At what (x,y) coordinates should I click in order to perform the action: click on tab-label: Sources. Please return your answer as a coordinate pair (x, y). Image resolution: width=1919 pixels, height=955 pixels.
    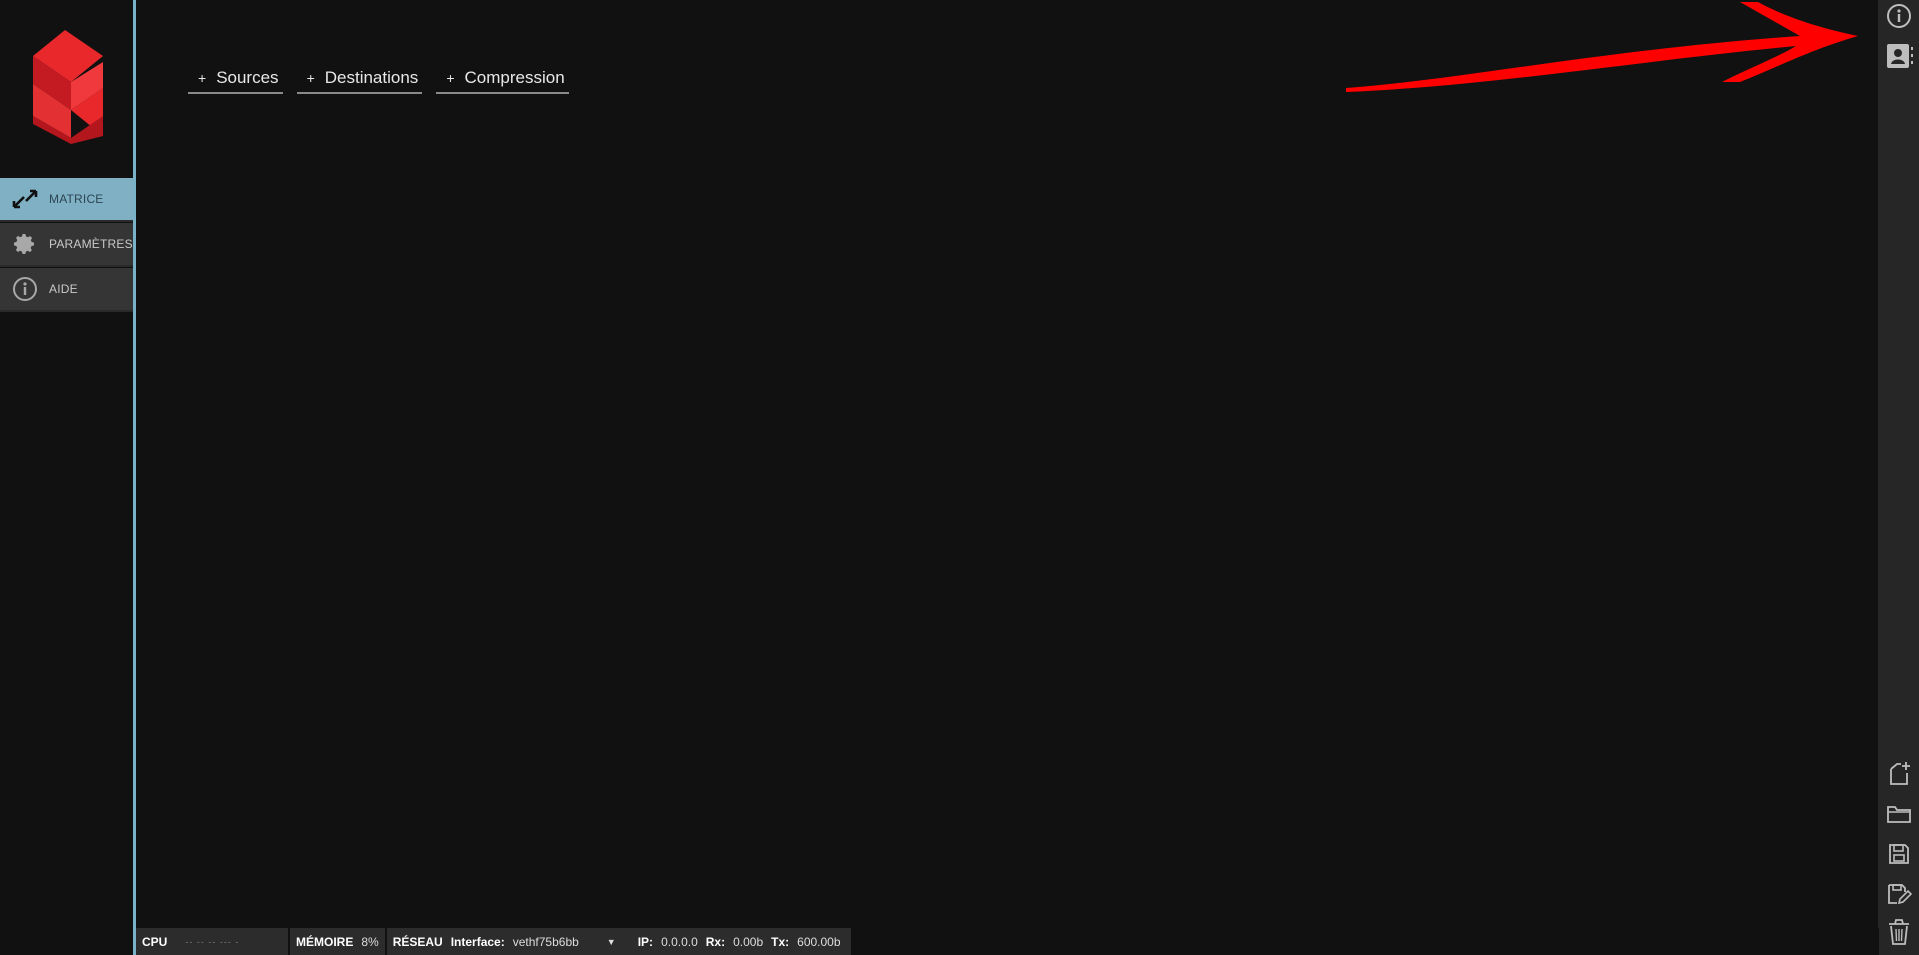
    Looking at the image, I should click on (247, 77).